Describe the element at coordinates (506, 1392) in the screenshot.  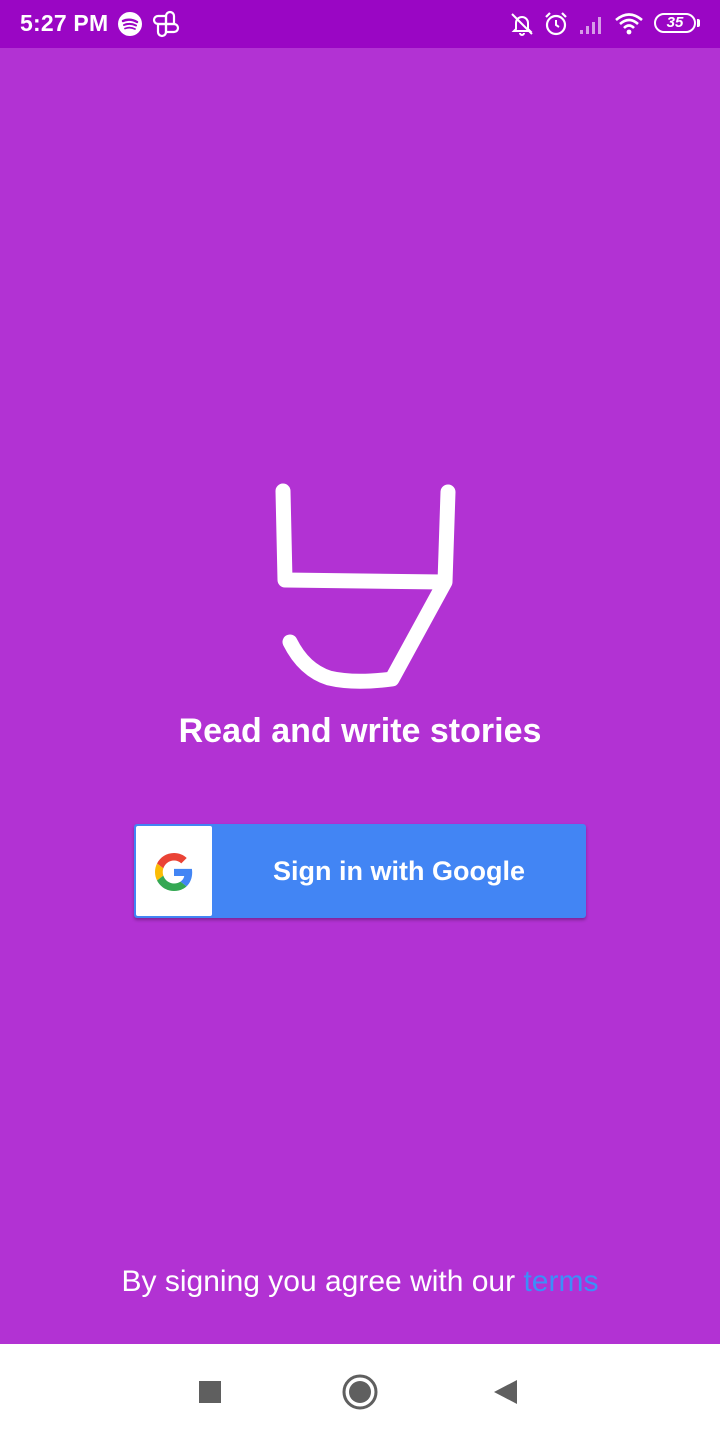
I see `back-triangle-icon` at that location.